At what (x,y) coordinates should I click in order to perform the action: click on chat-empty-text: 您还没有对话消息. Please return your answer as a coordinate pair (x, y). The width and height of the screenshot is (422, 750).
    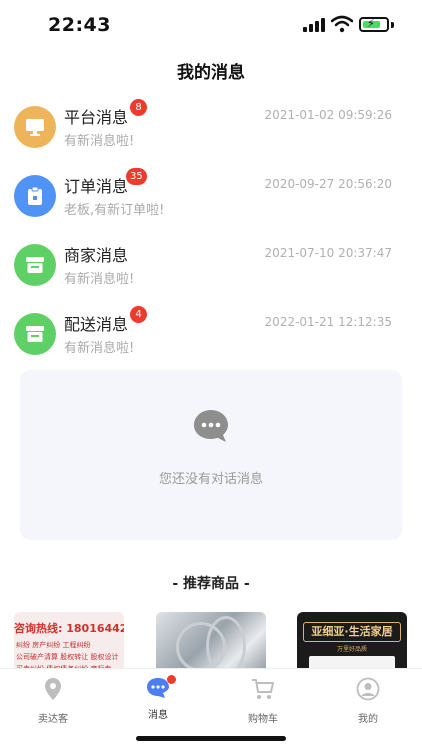
    Looking at the image, I should click on (210, 479).